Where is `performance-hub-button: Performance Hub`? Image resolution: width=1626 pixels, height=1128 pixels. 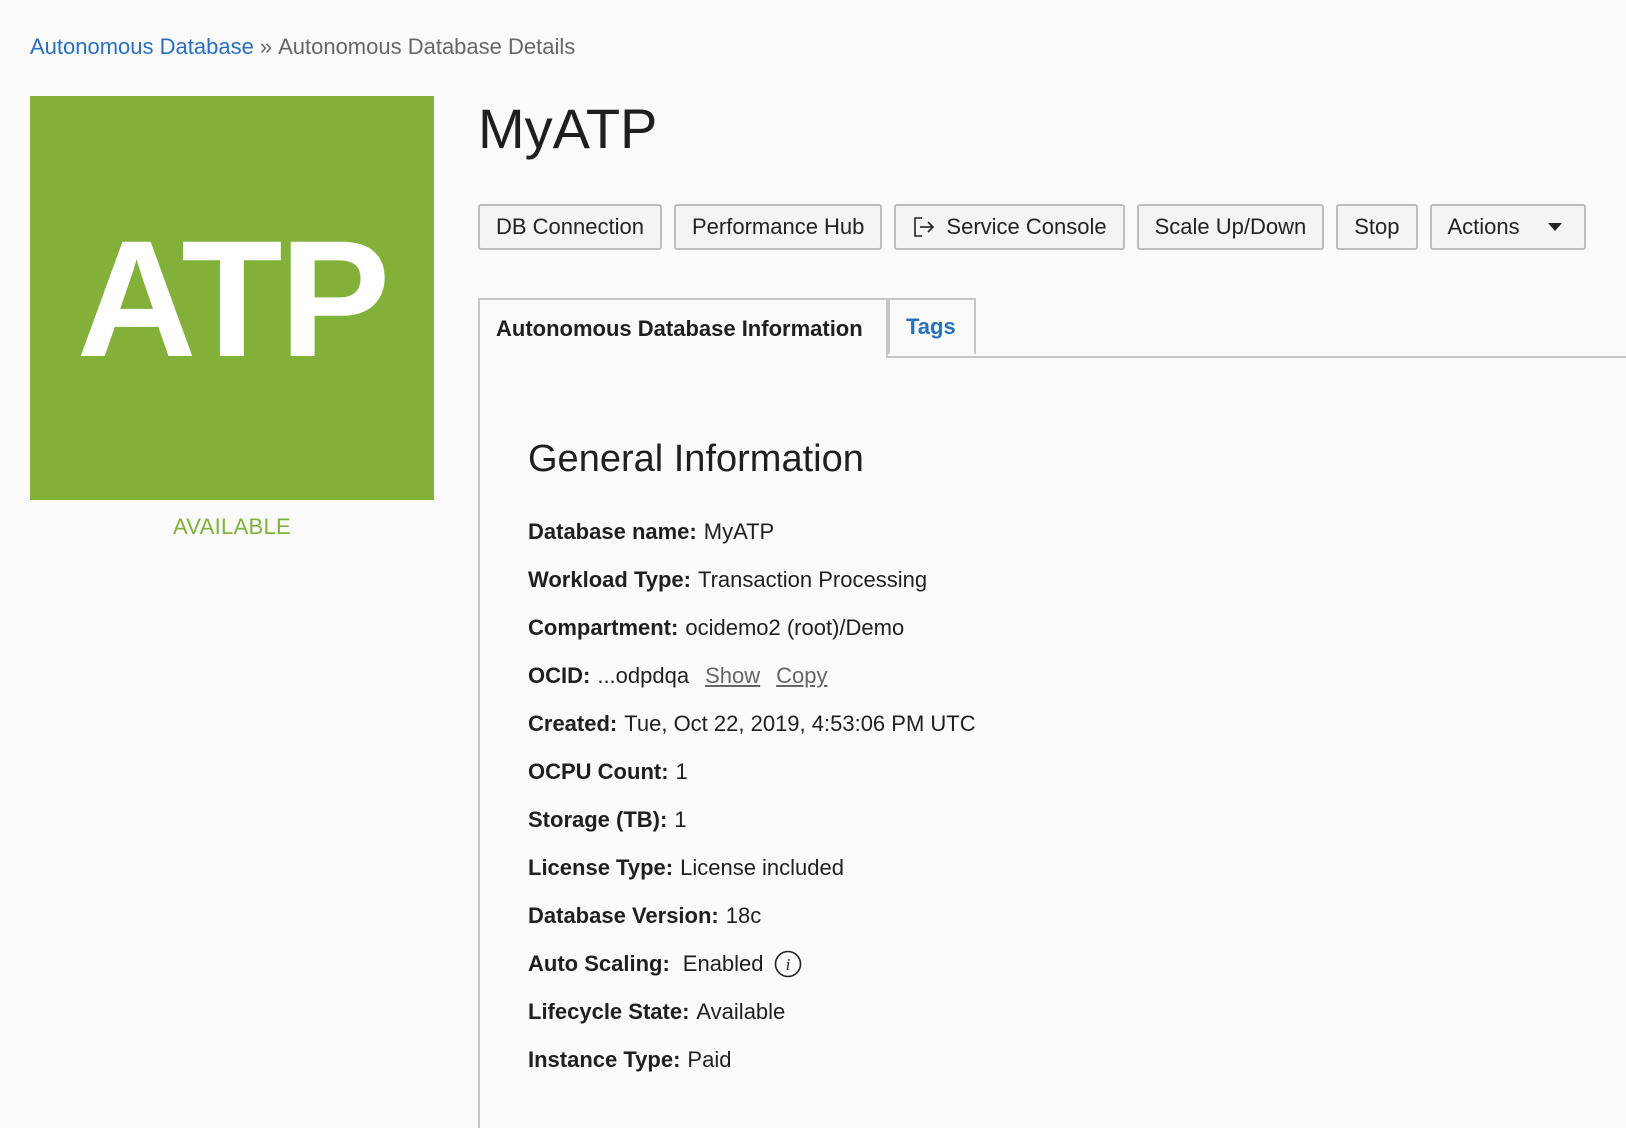 performance-hub-button: Performance Hub is located at coordinates (778, 227).